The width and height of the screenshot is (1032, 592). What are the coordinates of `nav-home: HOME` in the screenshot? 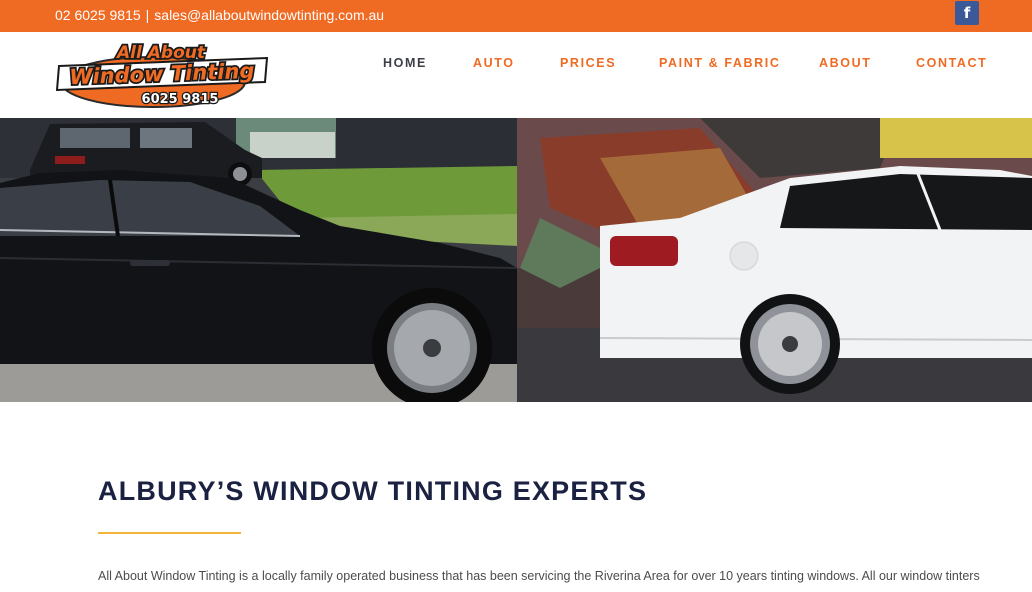 It's located at (405, 63).